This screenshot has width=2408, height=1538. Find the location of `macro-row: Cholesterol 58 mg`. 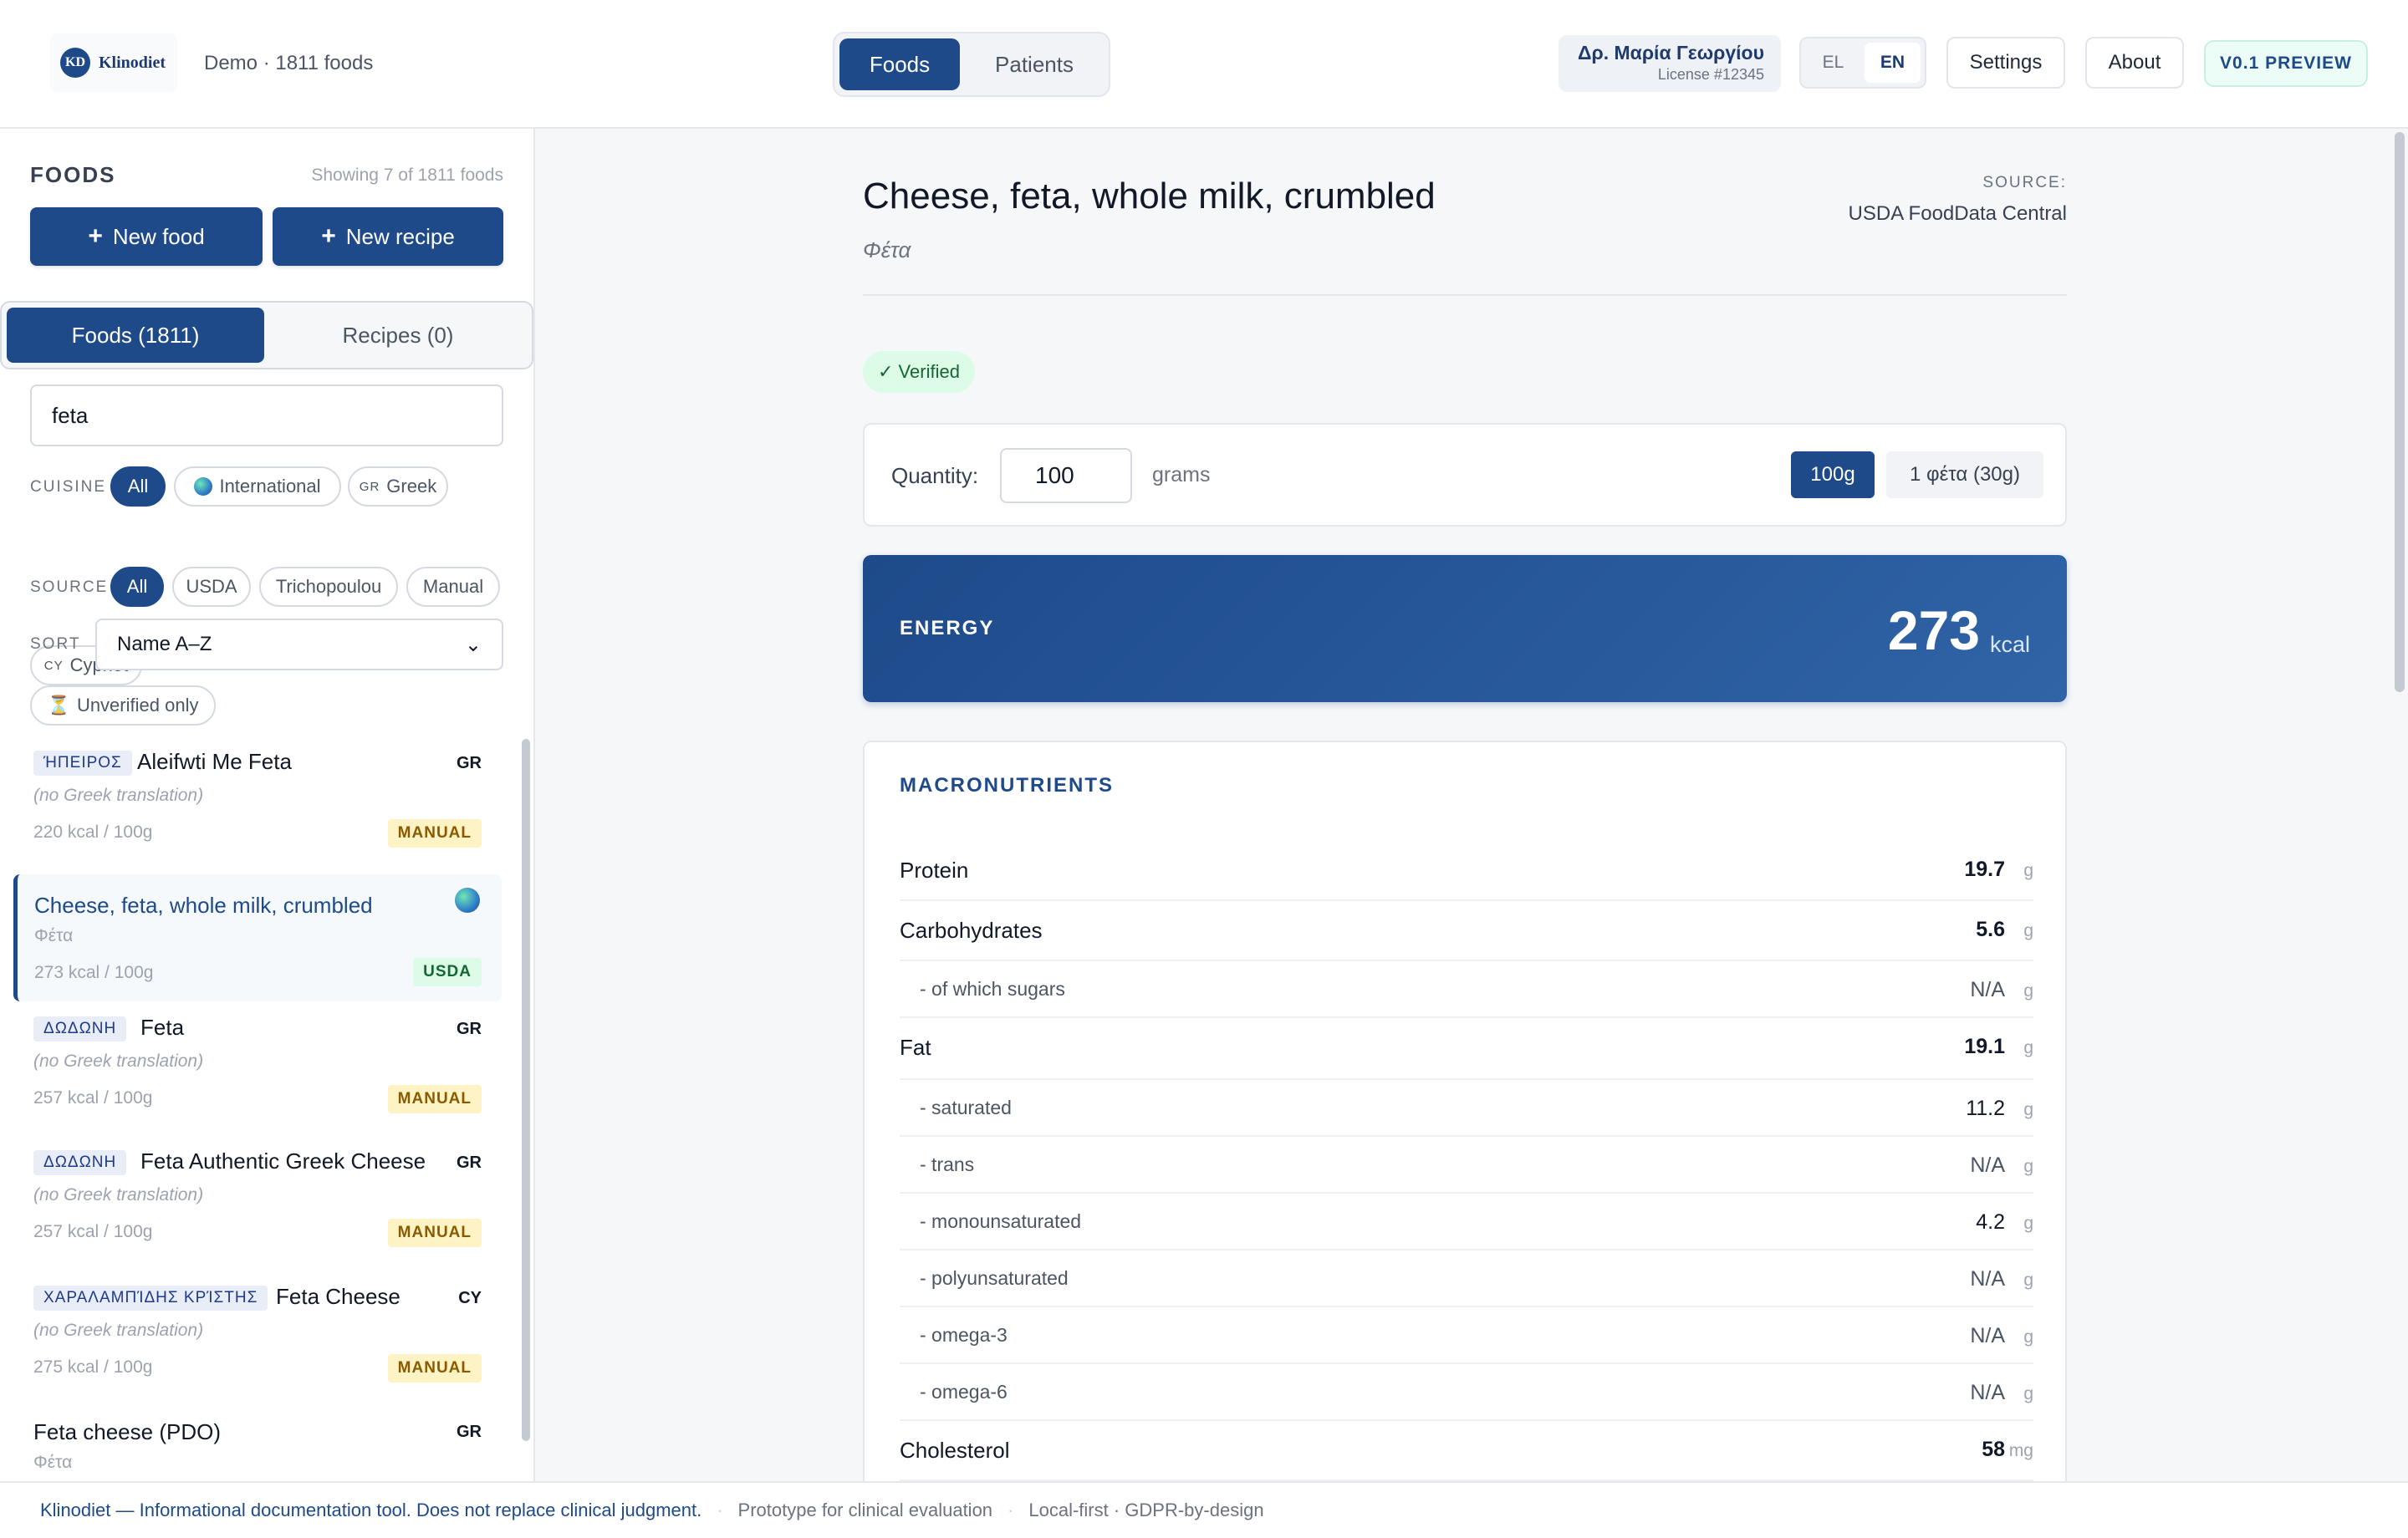

macro-row: Cholesterol 58 mg is located at coordinates (1466, 1451).